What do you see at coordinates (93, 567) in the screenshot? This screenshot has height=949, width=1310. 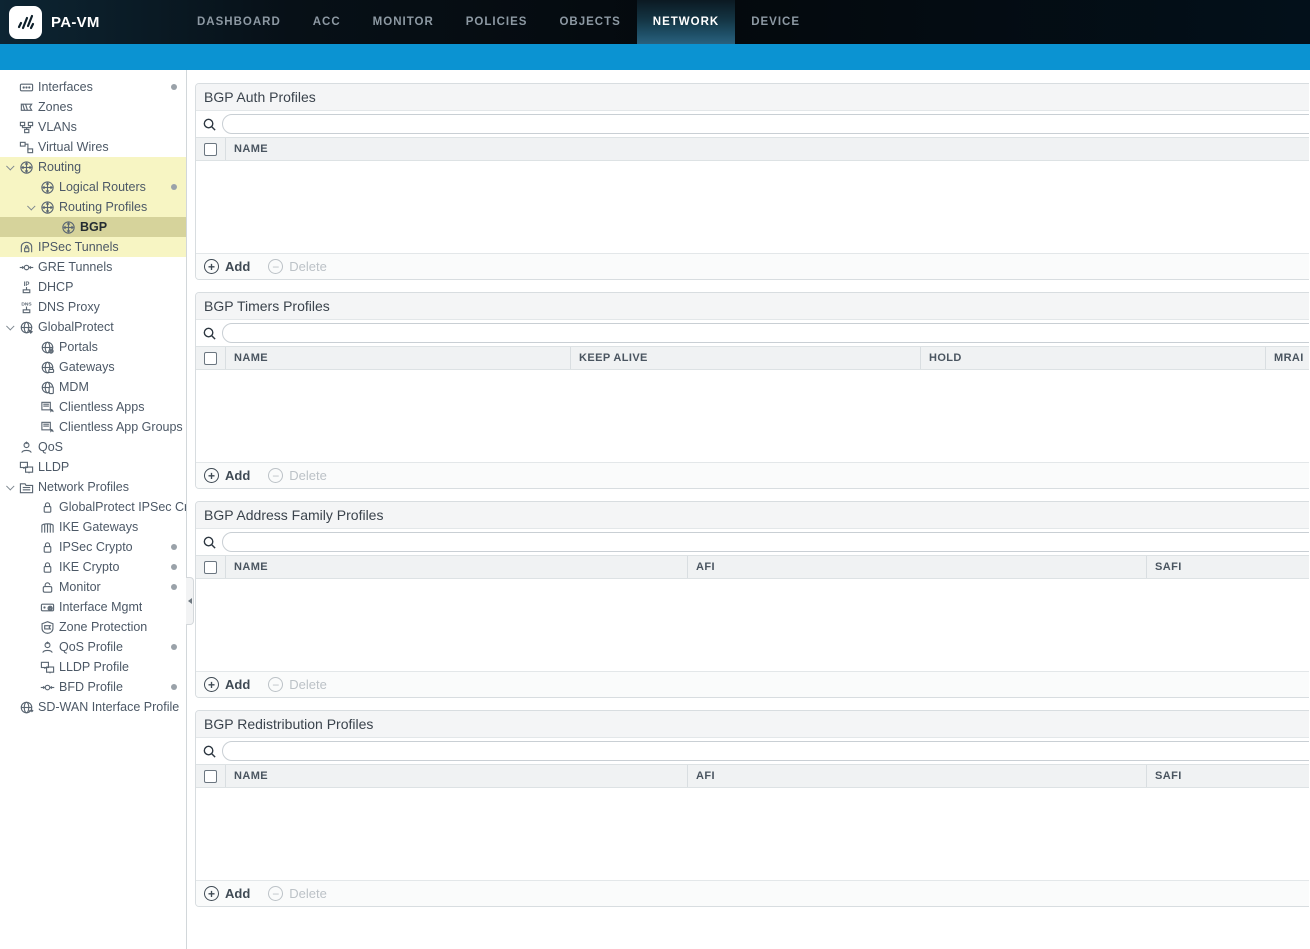 I see `sidebar-item-ike-crypto: IKE Crypto` at bounding box center [93, 567].